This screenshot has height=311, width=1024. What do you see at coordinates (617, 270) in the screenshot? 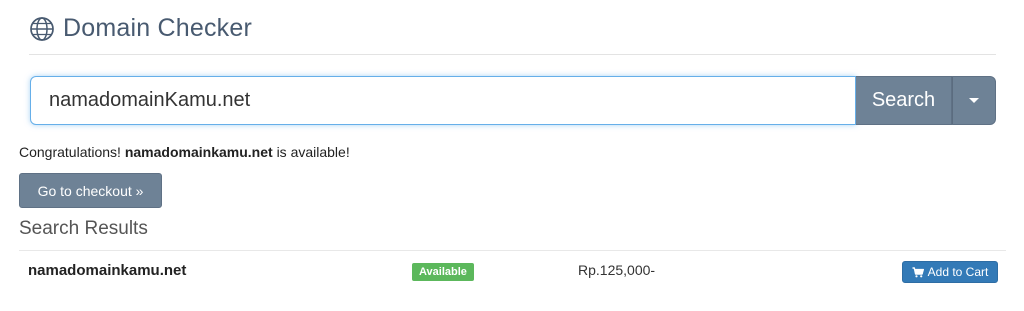
I see `result-price: Rp.125,000-` at bounding box center [617, 270].